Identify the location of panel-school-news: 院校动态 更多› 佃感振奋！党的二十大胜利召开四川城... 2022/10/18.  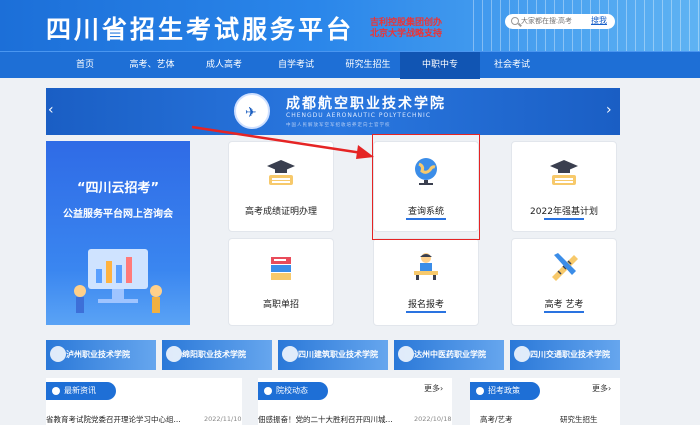
(355, 401).